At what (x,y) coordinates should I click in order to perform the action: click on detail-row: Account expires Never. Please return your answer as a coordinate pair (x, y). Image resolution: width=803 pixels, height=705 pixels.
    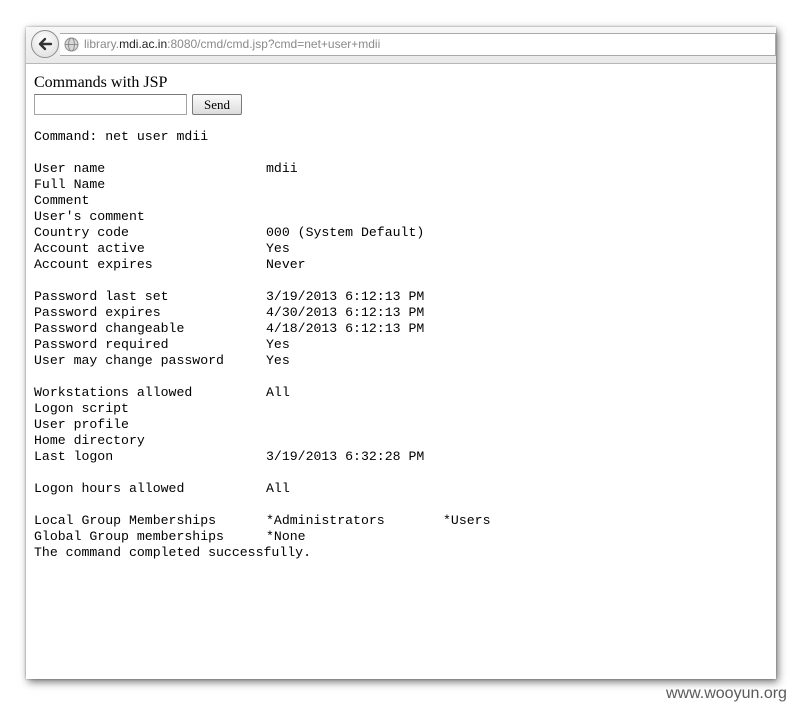
    Looking at the image, I should click on (262, 265).